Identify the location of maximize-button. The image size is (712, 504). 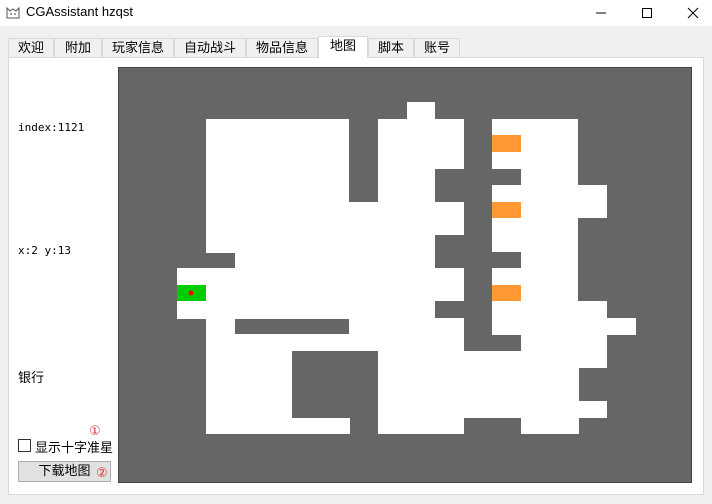
(647, 13).